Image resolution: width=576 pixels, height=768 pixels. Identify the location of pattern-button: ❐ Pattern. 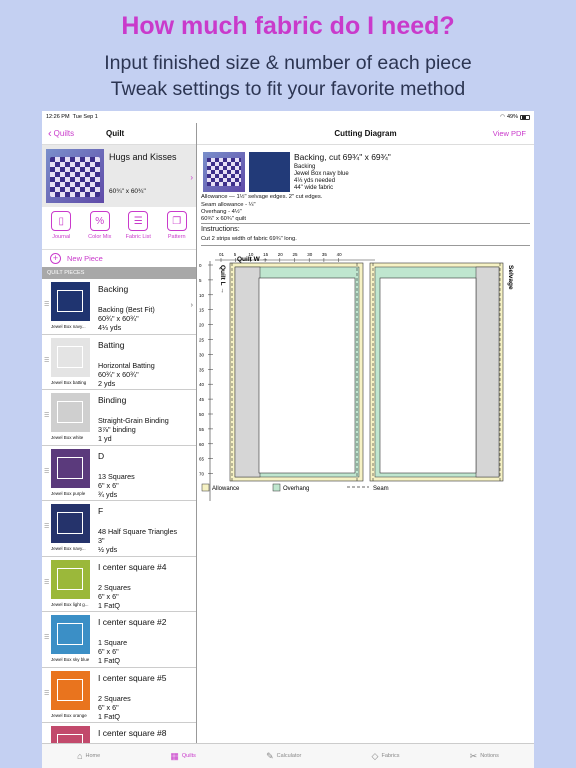
(177, 230).